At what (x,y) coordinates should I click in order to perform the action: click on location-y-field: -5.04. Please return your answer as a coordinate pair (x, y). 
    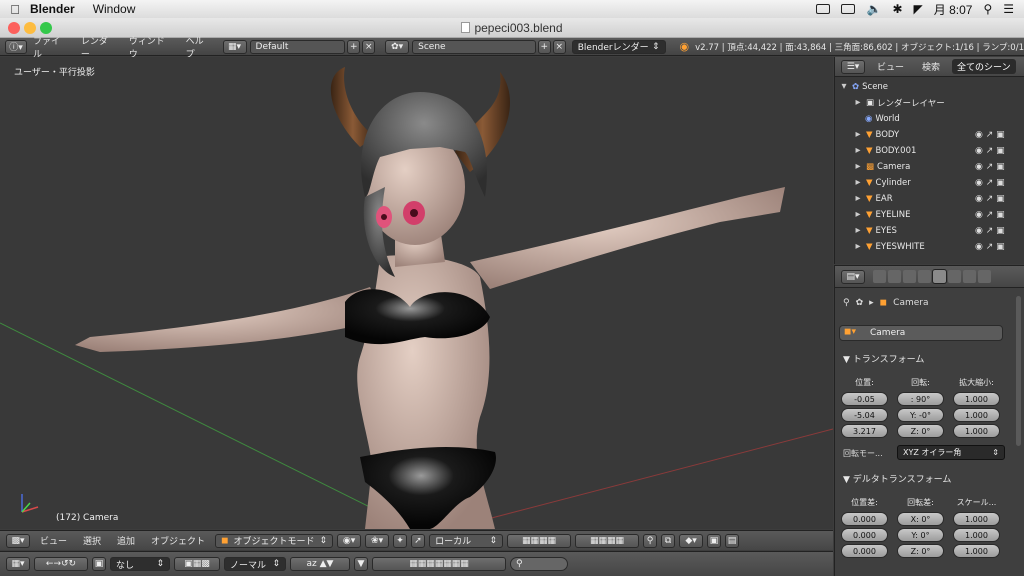
    Looking at the image, I should click on (864, 415).